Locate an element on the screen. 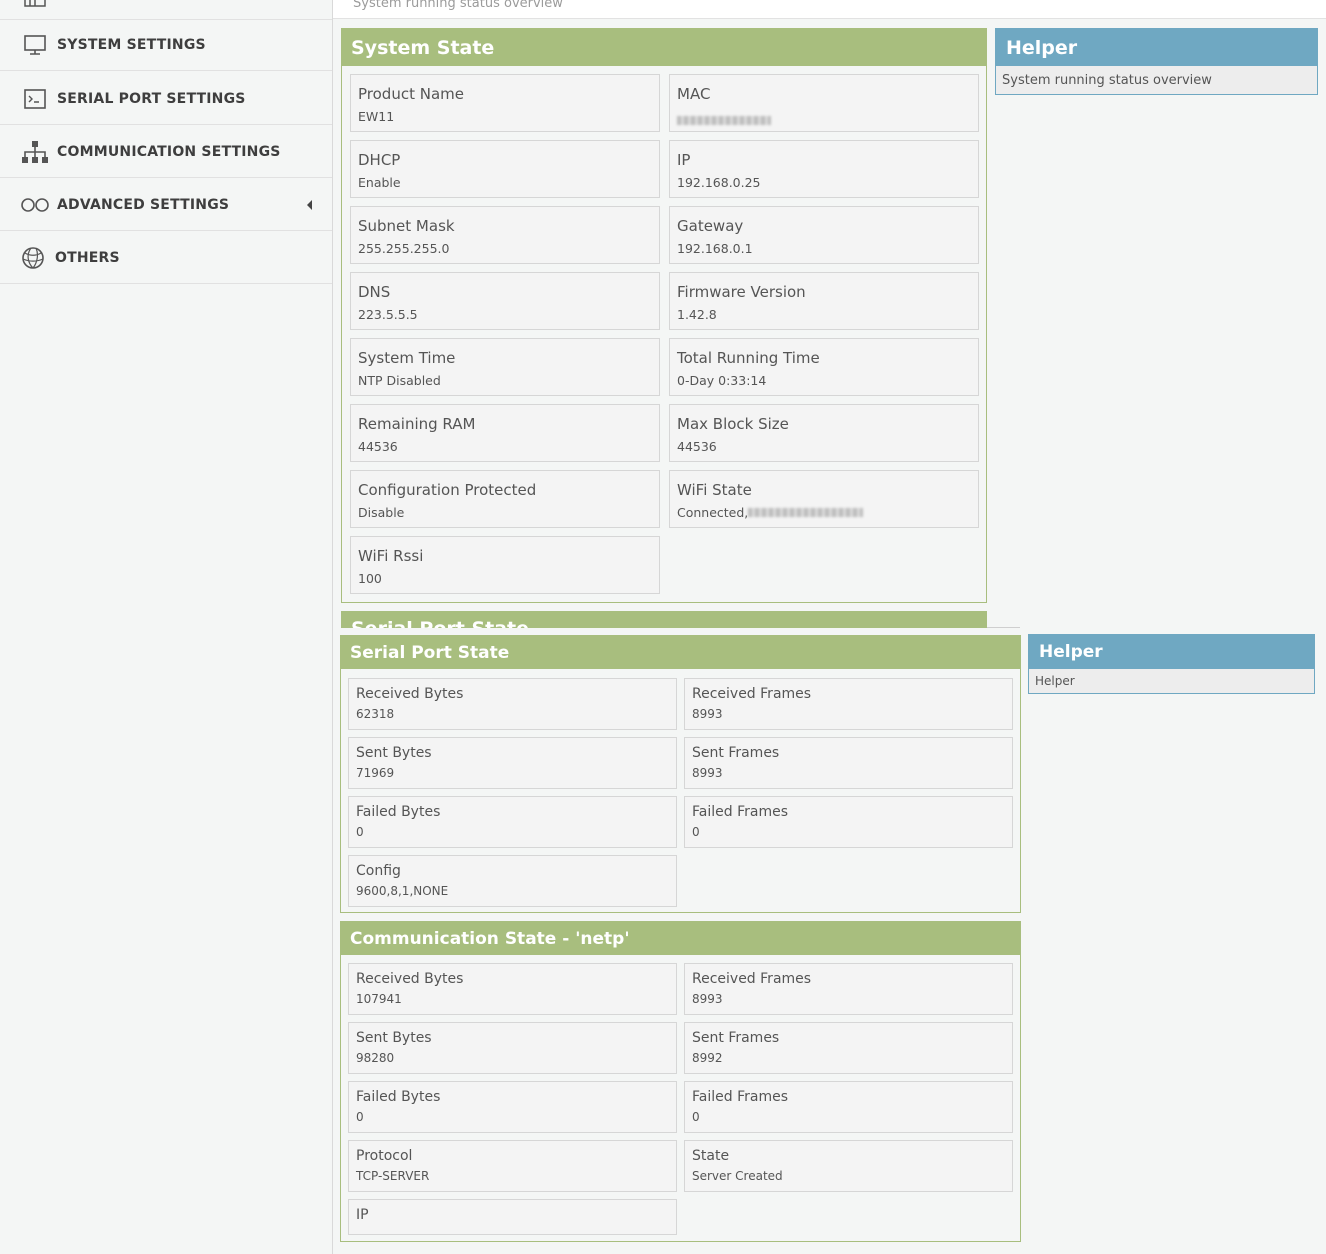 This screenshot has width=1326, height=1254. text: System State is located at coordinates (423, 47).